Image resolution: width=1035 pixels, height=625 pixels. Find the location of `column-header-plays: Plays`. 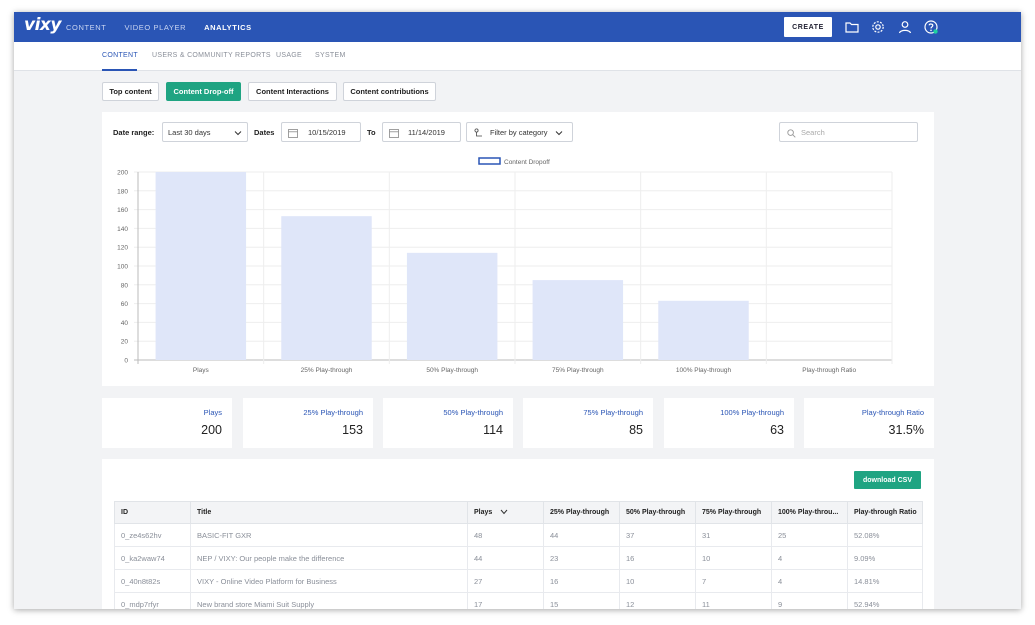

column-header-plays: Plays is located at coordinates (505, 512).